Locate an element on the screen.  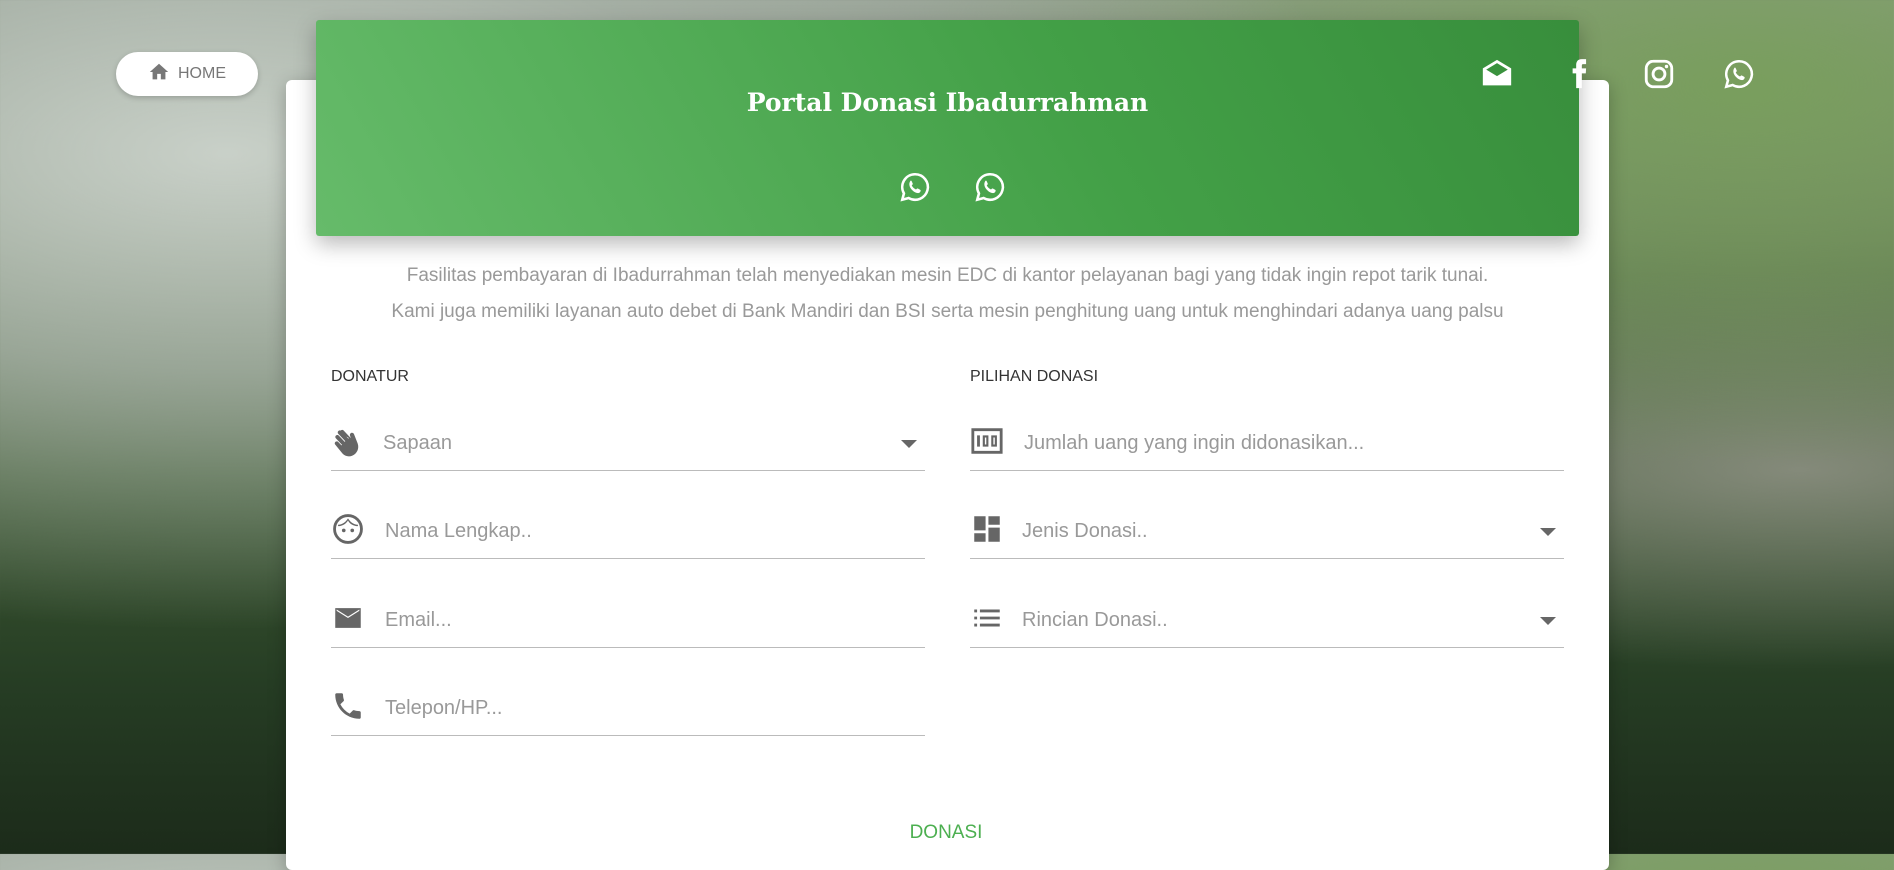
pilihan-donasi-label: PILIHAN DONASI is located at coordinates (1034, 376).